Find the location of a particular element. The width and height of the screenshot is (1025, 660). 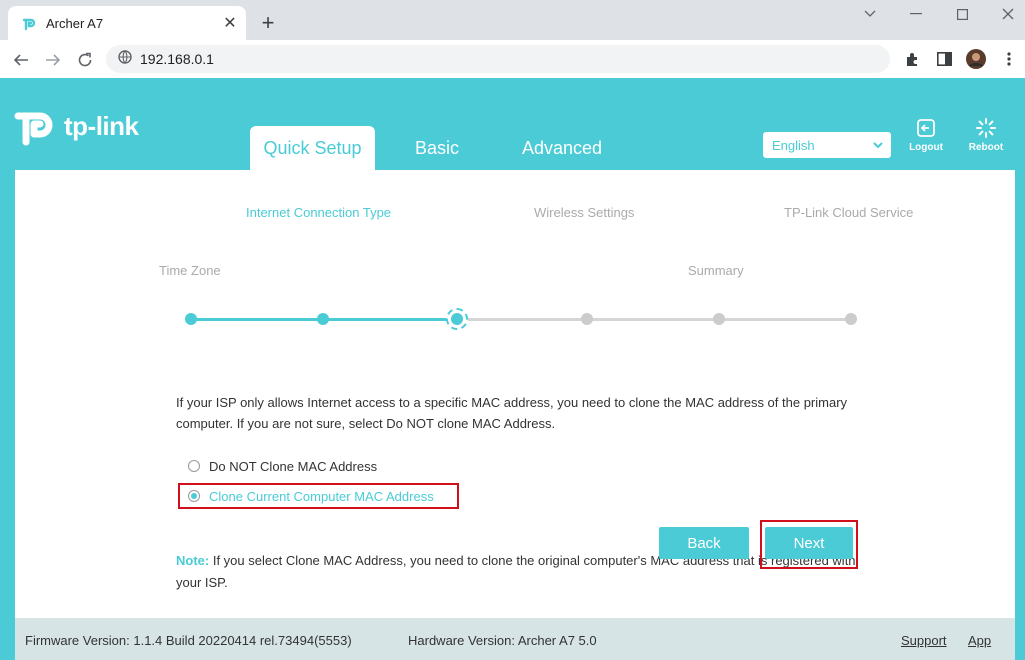

back-button: Back is located at coordinates (704, 543).